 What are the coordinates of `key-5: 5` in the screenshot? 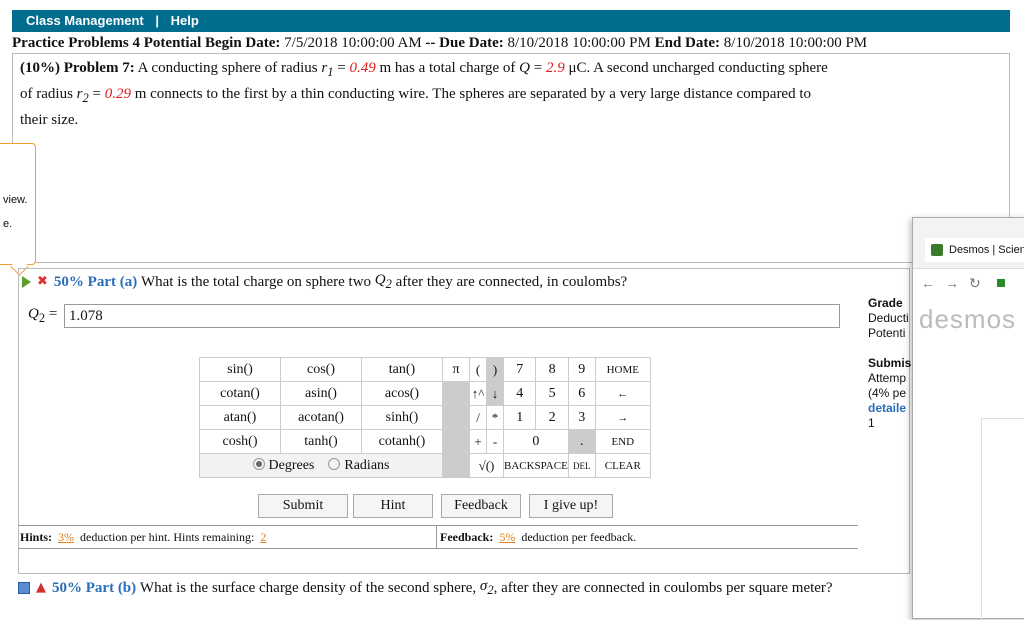 It's located at (552, 393).